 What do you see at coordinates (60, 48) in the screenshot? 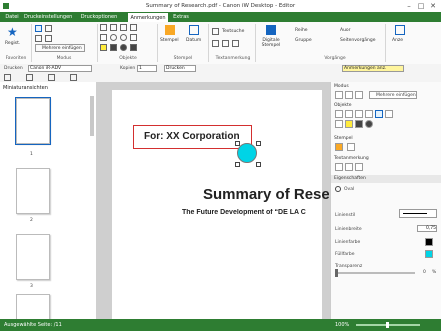
I see `mehrere-einfuegen-button: Mehrere einfügen` at bounding box center [60, 48].